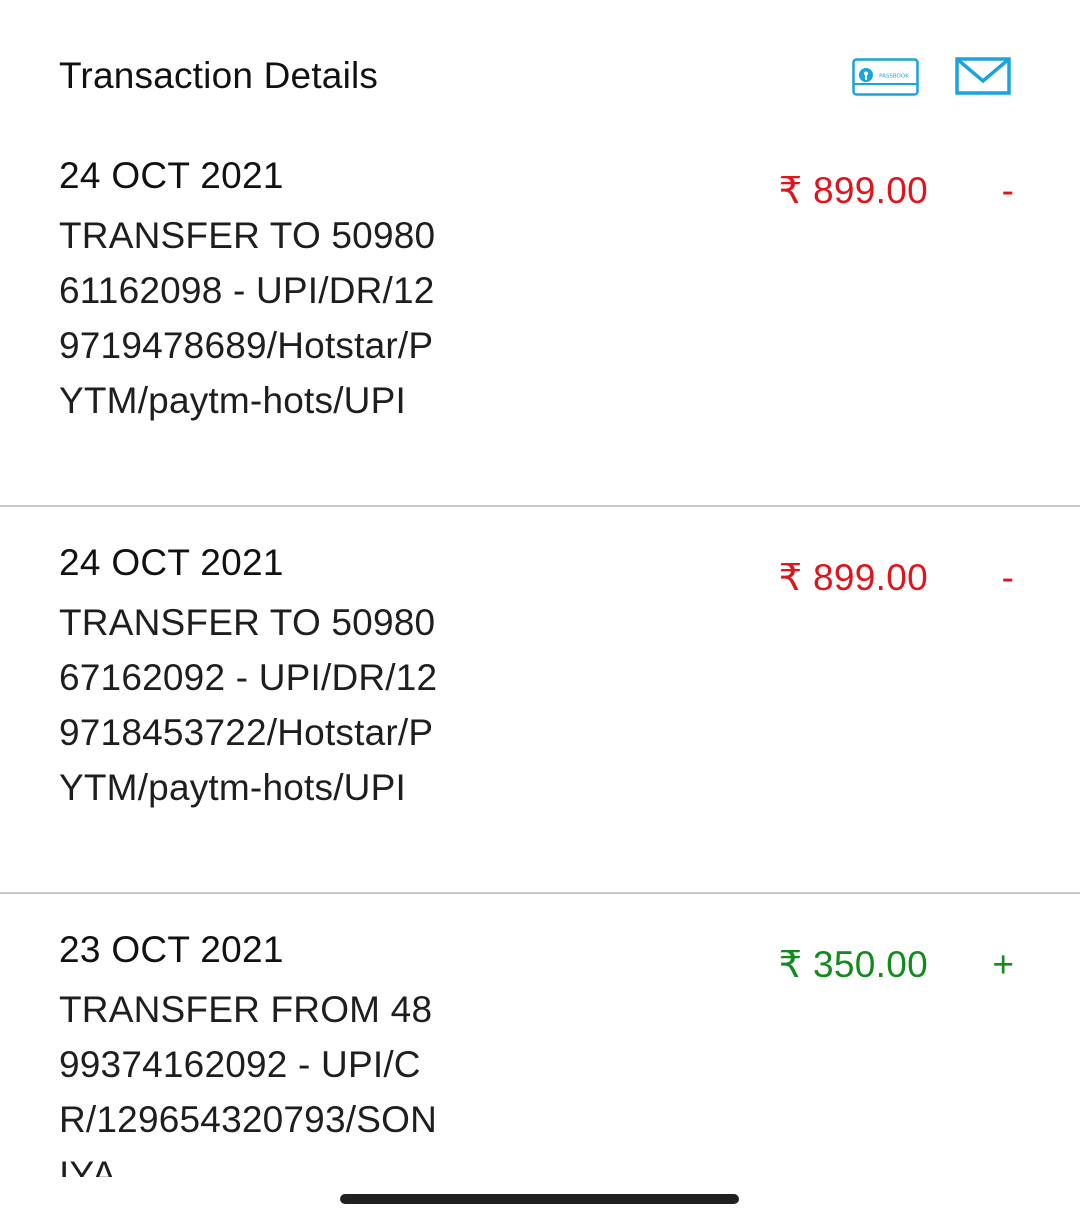 Image resolution: width=1080 pixels, height=1222 pixels. What do you see at coordinates (1003, 964) in the screenshot?
I see `transaction-sign: +` at bounding box center [1003, 964].